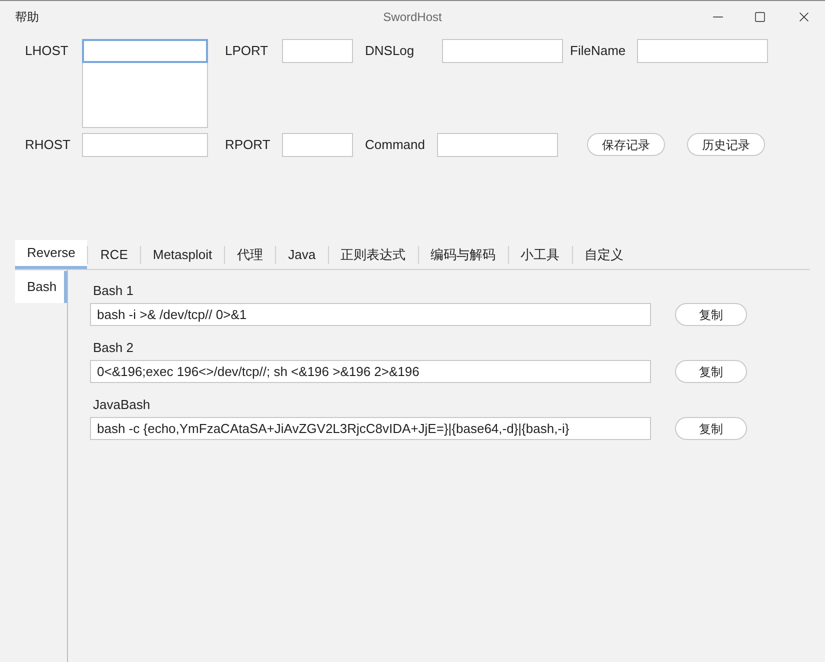  What do you see at coordinates (247, 51) in the screenshot?
I see `field-label: LPORT` at bounding box center [247, 51].